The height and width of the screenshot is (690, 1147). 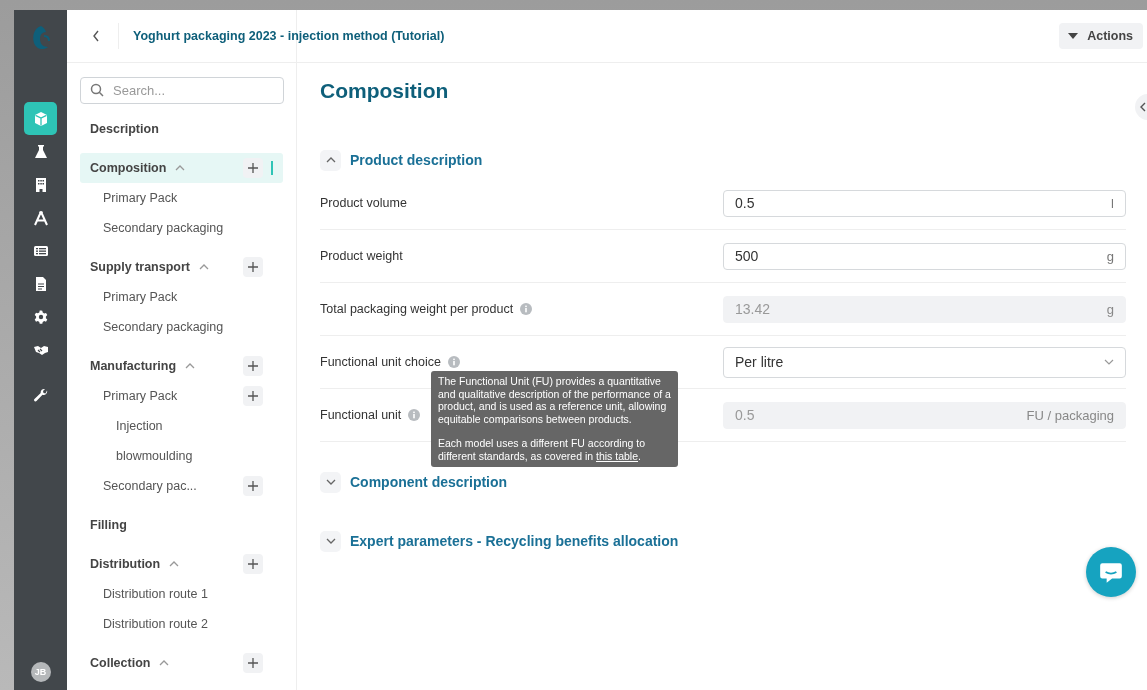 I want to click on actions-button: Actions, so click(x=1101, y=36).